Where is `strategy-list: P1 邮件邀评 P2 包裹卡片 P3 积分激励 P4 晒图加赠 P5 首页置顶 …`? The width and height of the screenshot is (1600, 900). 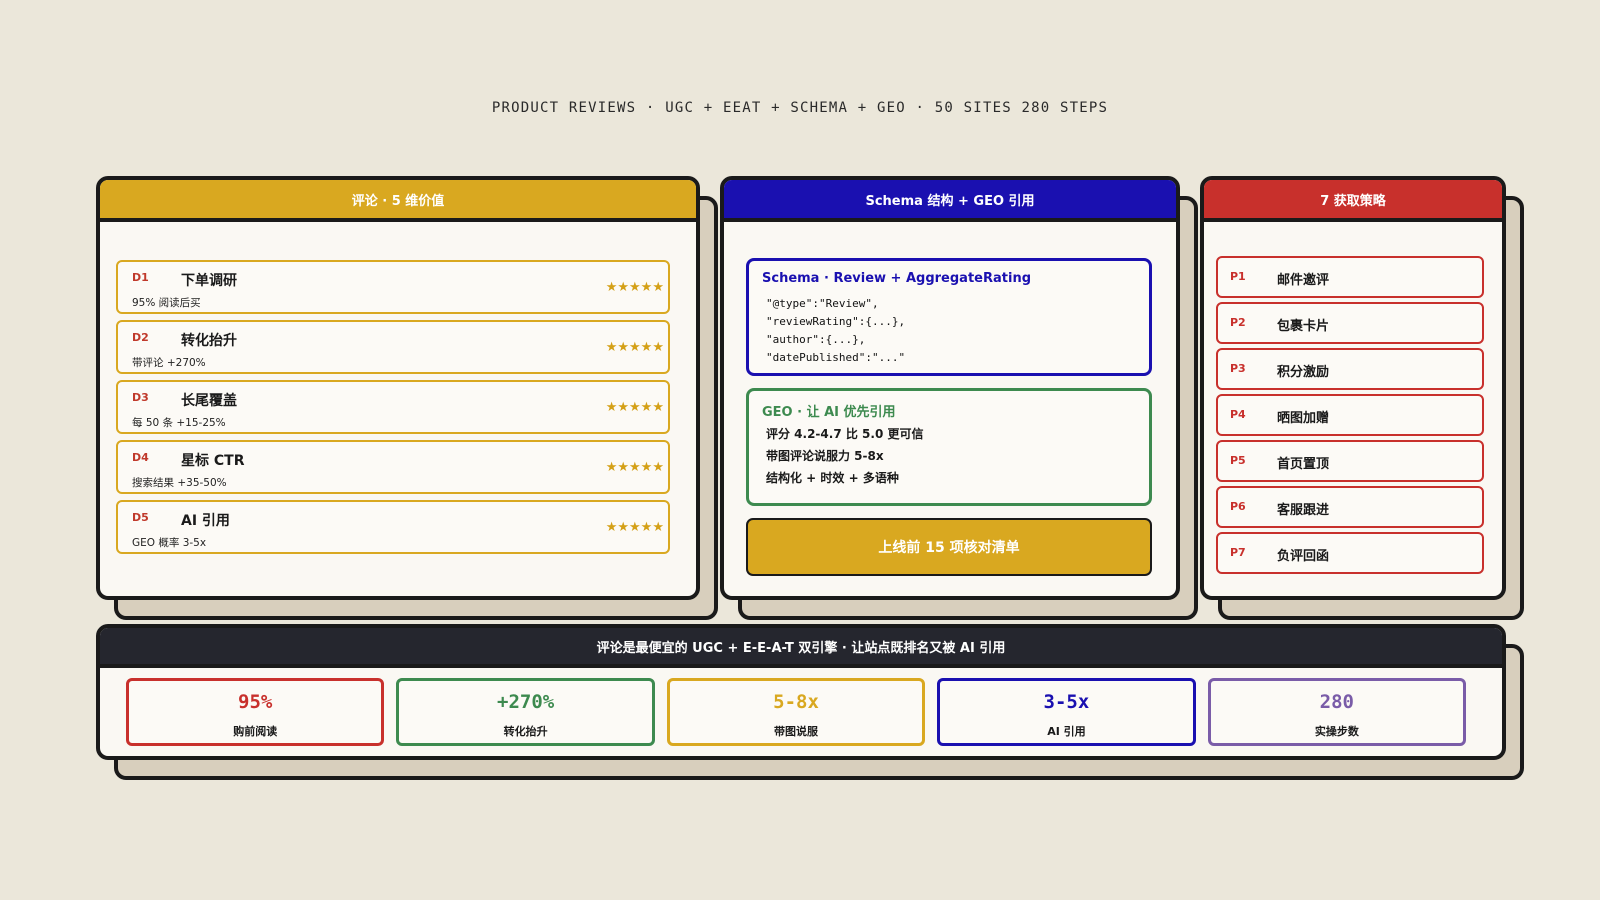 strategy-list: P1 邮件邀评 P2 包裹卡片 P3 积分激励 P4 晒图加赠 P5 首页置顶 … is located at coordinates (1350, 417).